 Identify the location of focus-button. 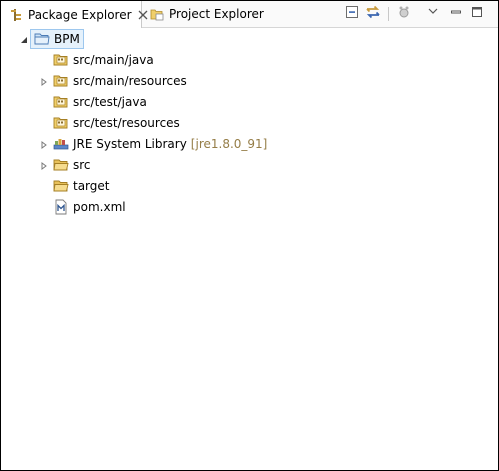
(404, 13).